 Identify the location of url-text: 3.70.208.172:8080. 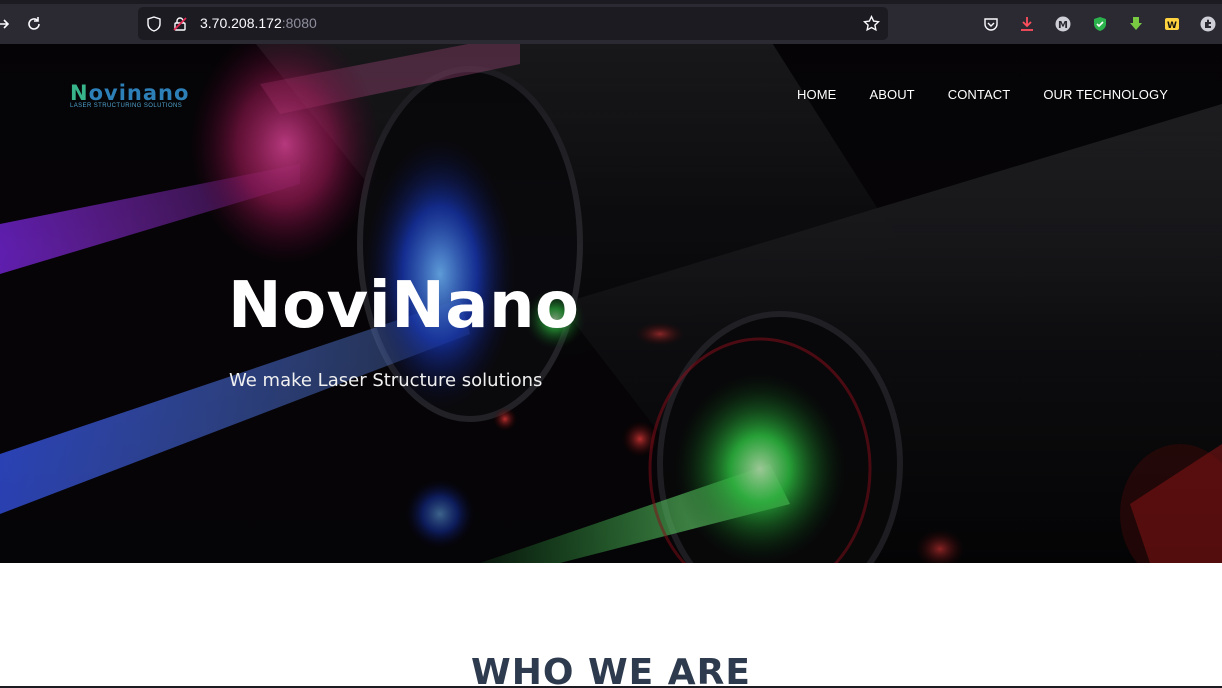
(258, 23).